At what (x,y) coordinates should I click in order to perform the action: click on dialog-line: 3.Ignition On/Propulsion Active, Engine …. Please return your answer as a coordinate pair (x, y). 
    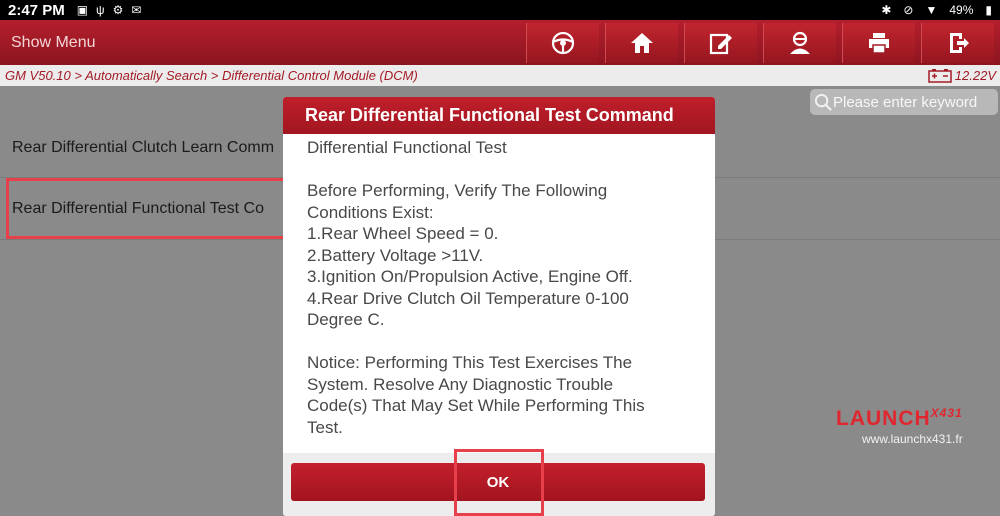
    Looking at the image, I should click on (470, 276).